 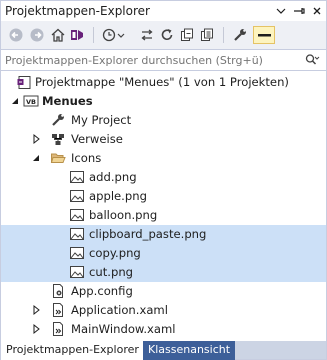 I want to click on back-button, so click(x=16, y=35).